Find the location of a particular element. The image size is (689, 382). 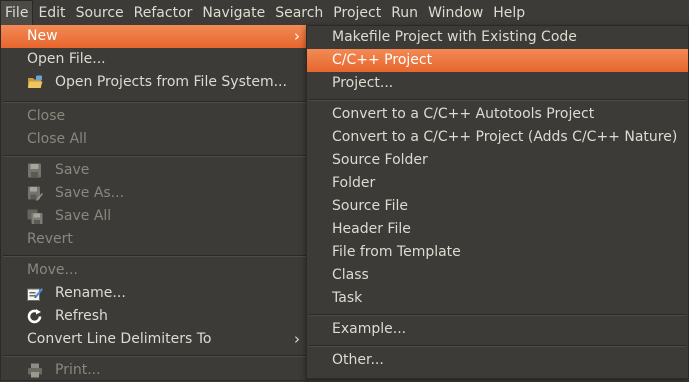

menu-item-save: Save is located at coordinates (154, 170).